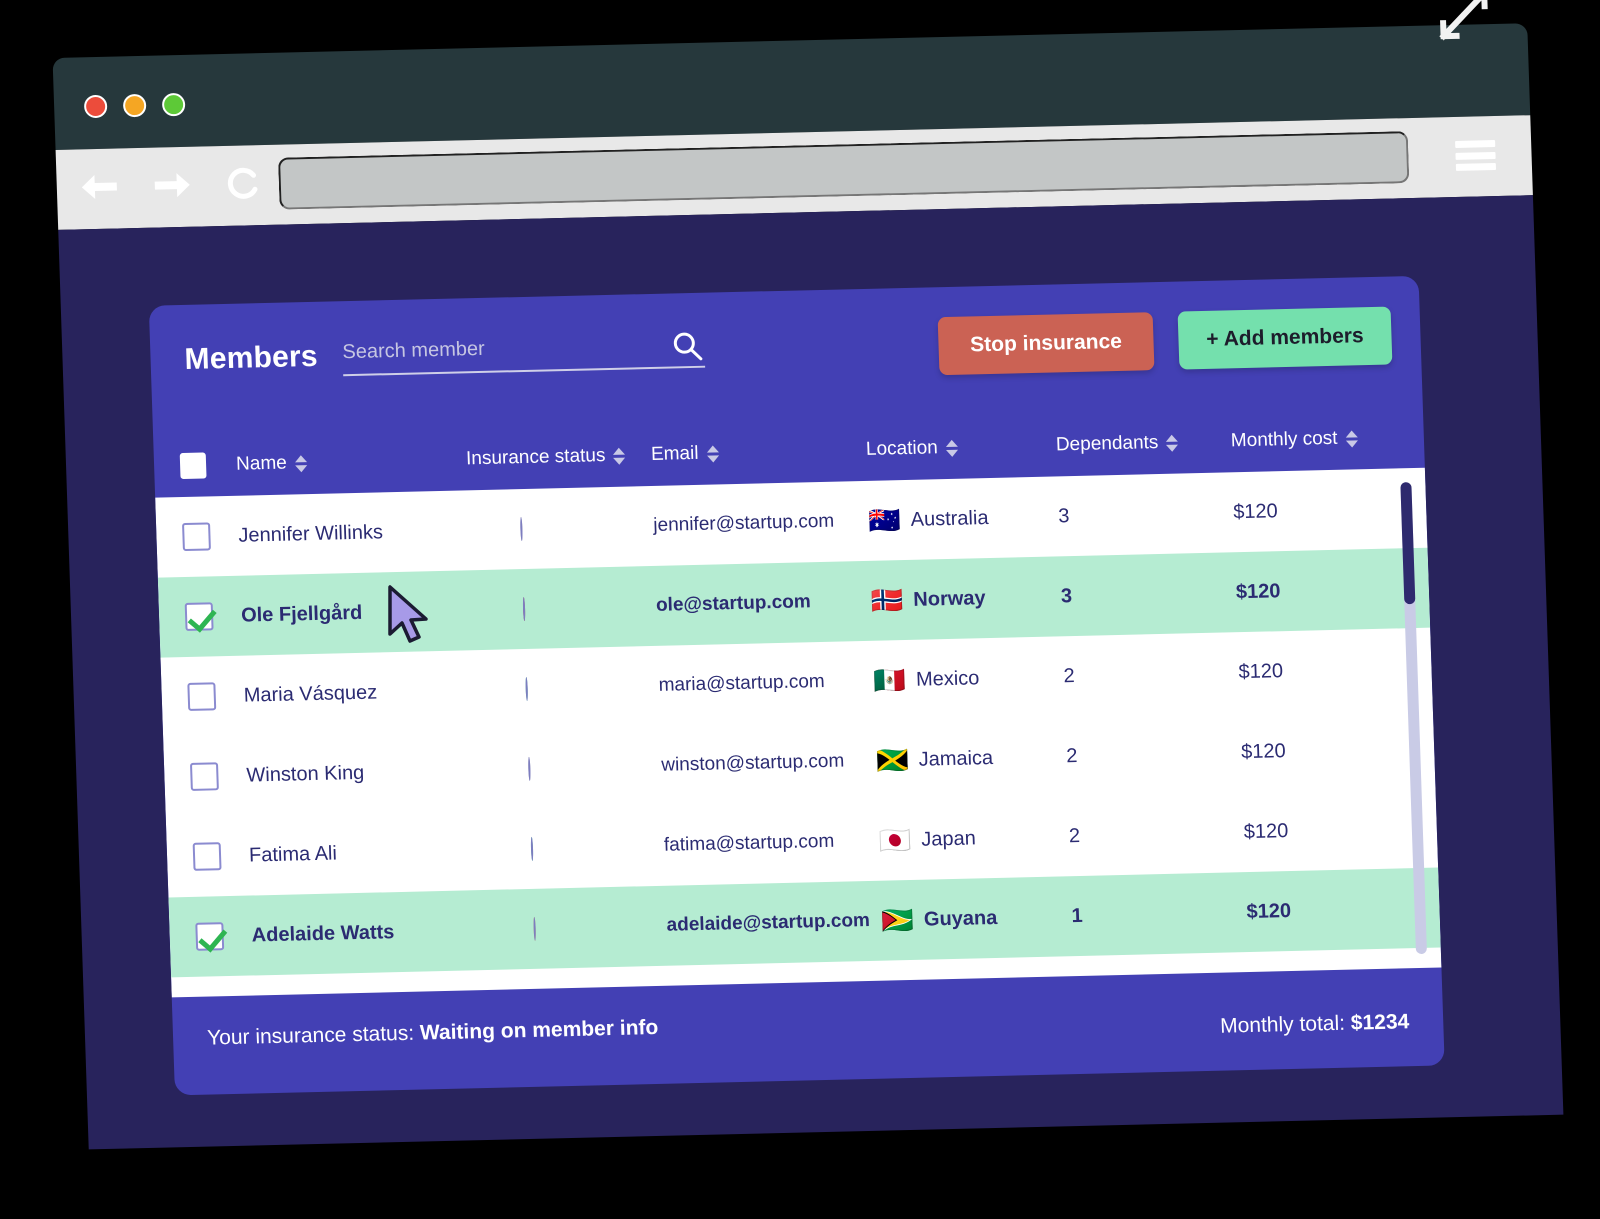 This screenshot has width=1600, height=1219. What do you see at coordinates (351, 461) in the screenshot?
I see `column-header-name: Name` at bounding box center [351, 461].